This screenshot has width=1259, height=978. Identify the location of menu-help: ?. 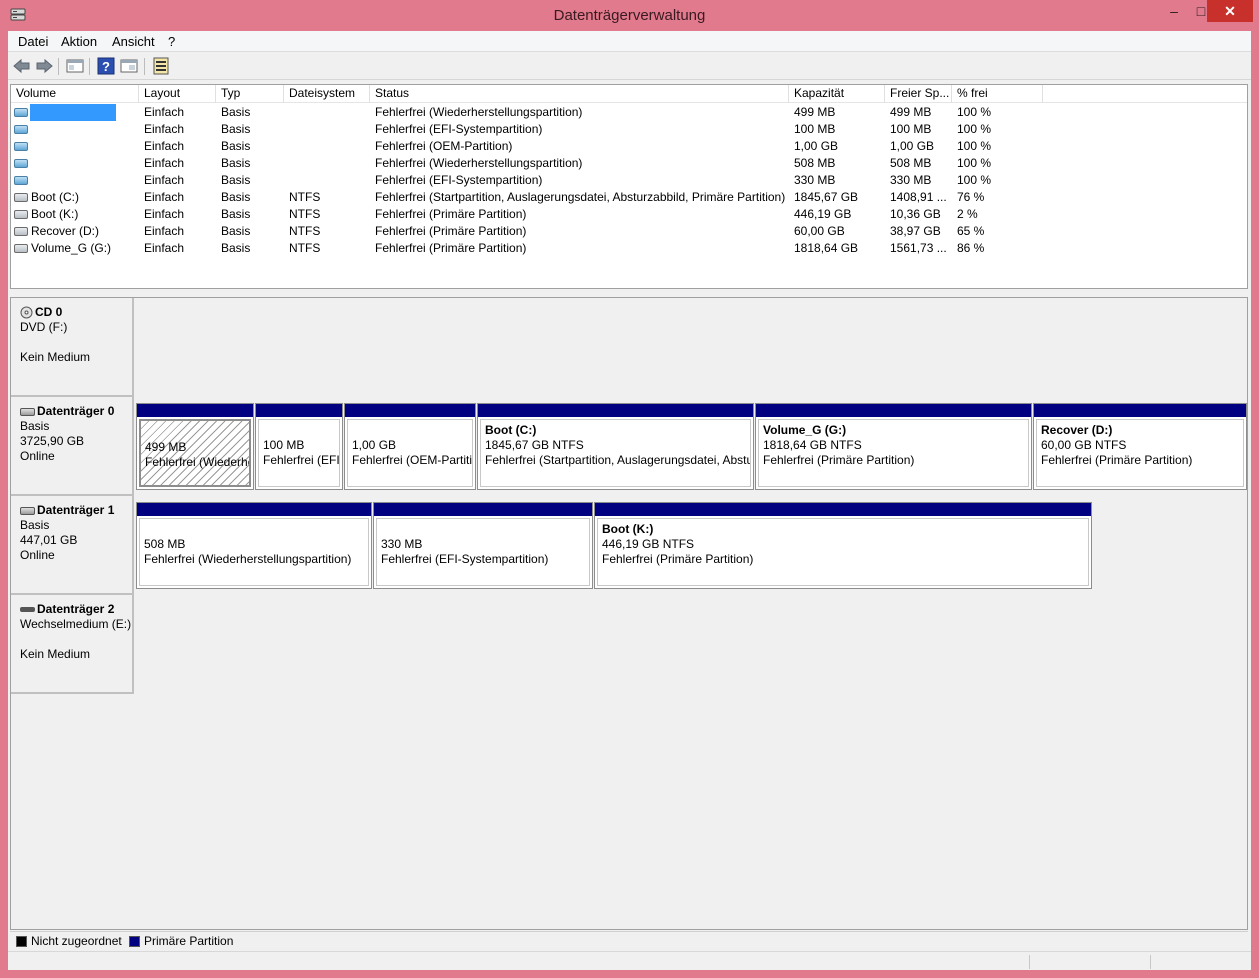
(171, 41).